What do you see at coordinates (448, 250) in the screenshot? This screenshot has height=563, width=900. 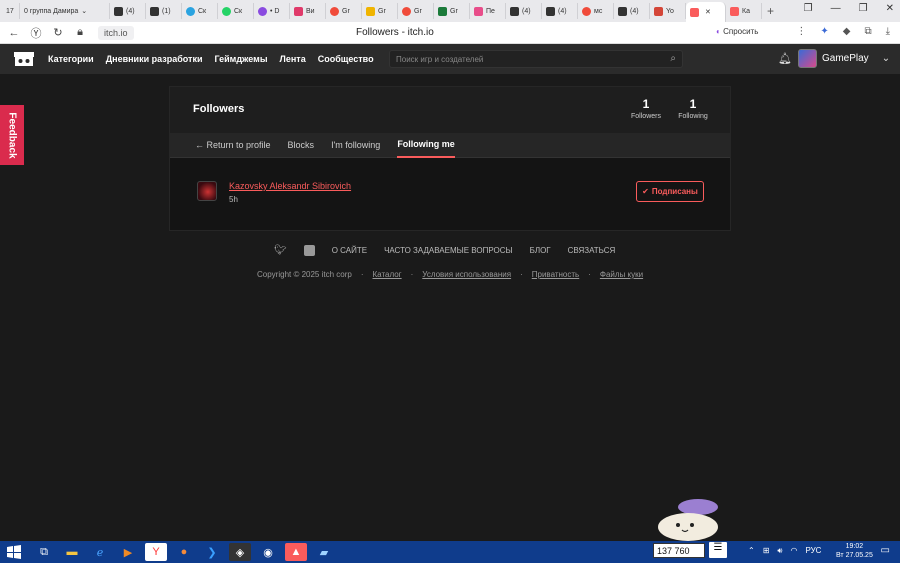 I see `footer-link-faq: ЧАСТО ЗАДАВАЕМЫЕ ВОПРОСЫ` at bounding box center [448, 250].